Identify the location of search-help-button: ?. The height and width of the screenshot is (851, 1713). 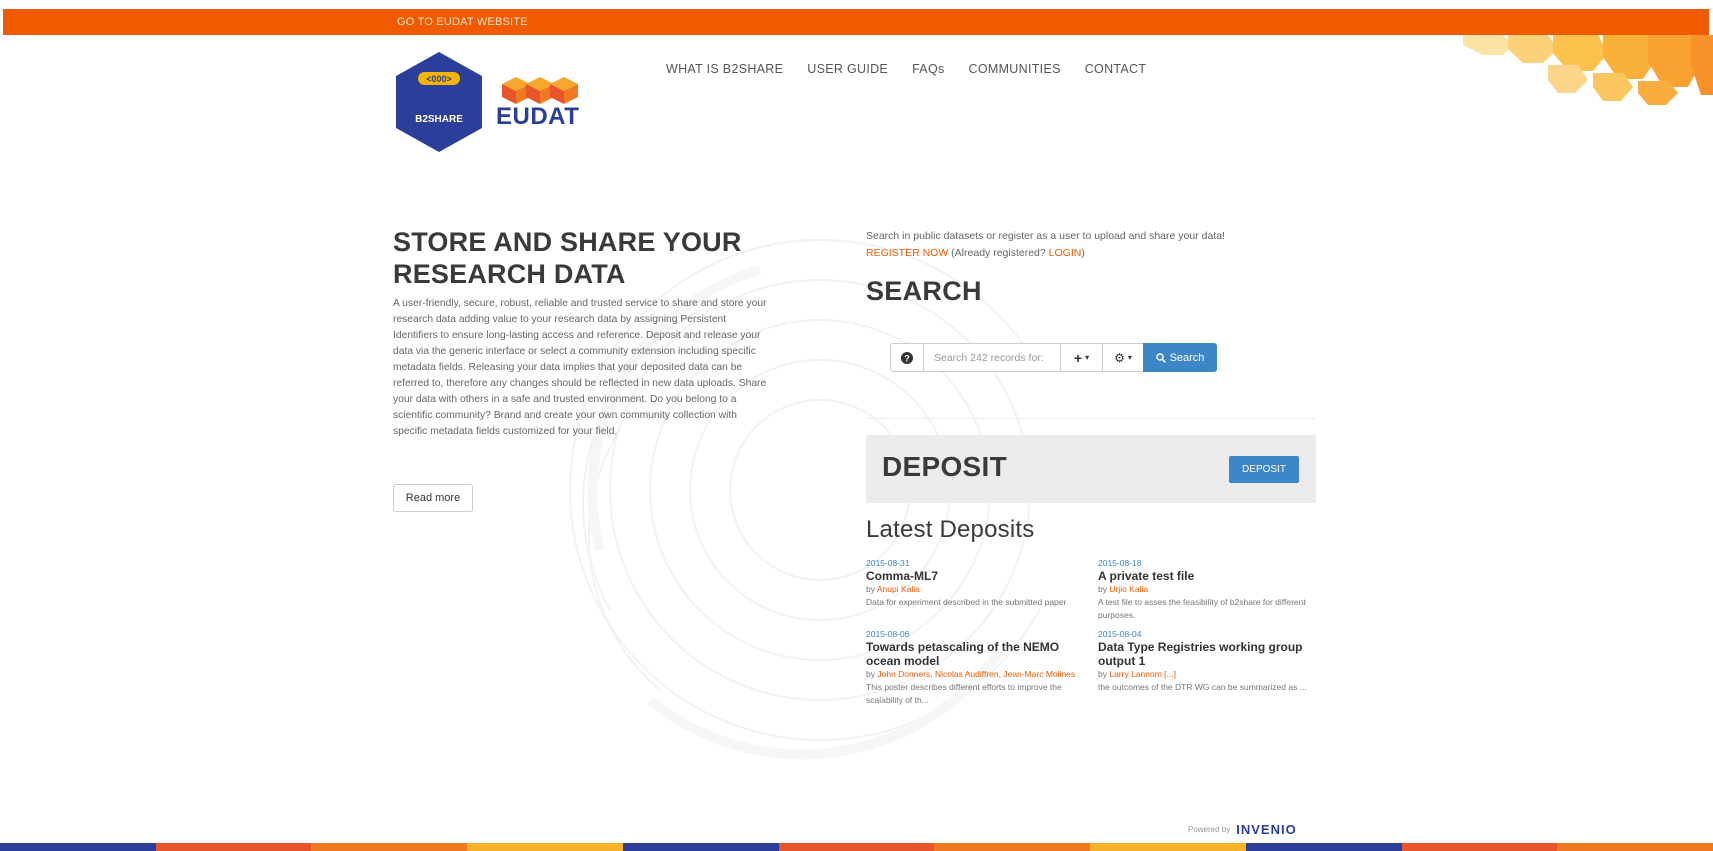
(907, 357).